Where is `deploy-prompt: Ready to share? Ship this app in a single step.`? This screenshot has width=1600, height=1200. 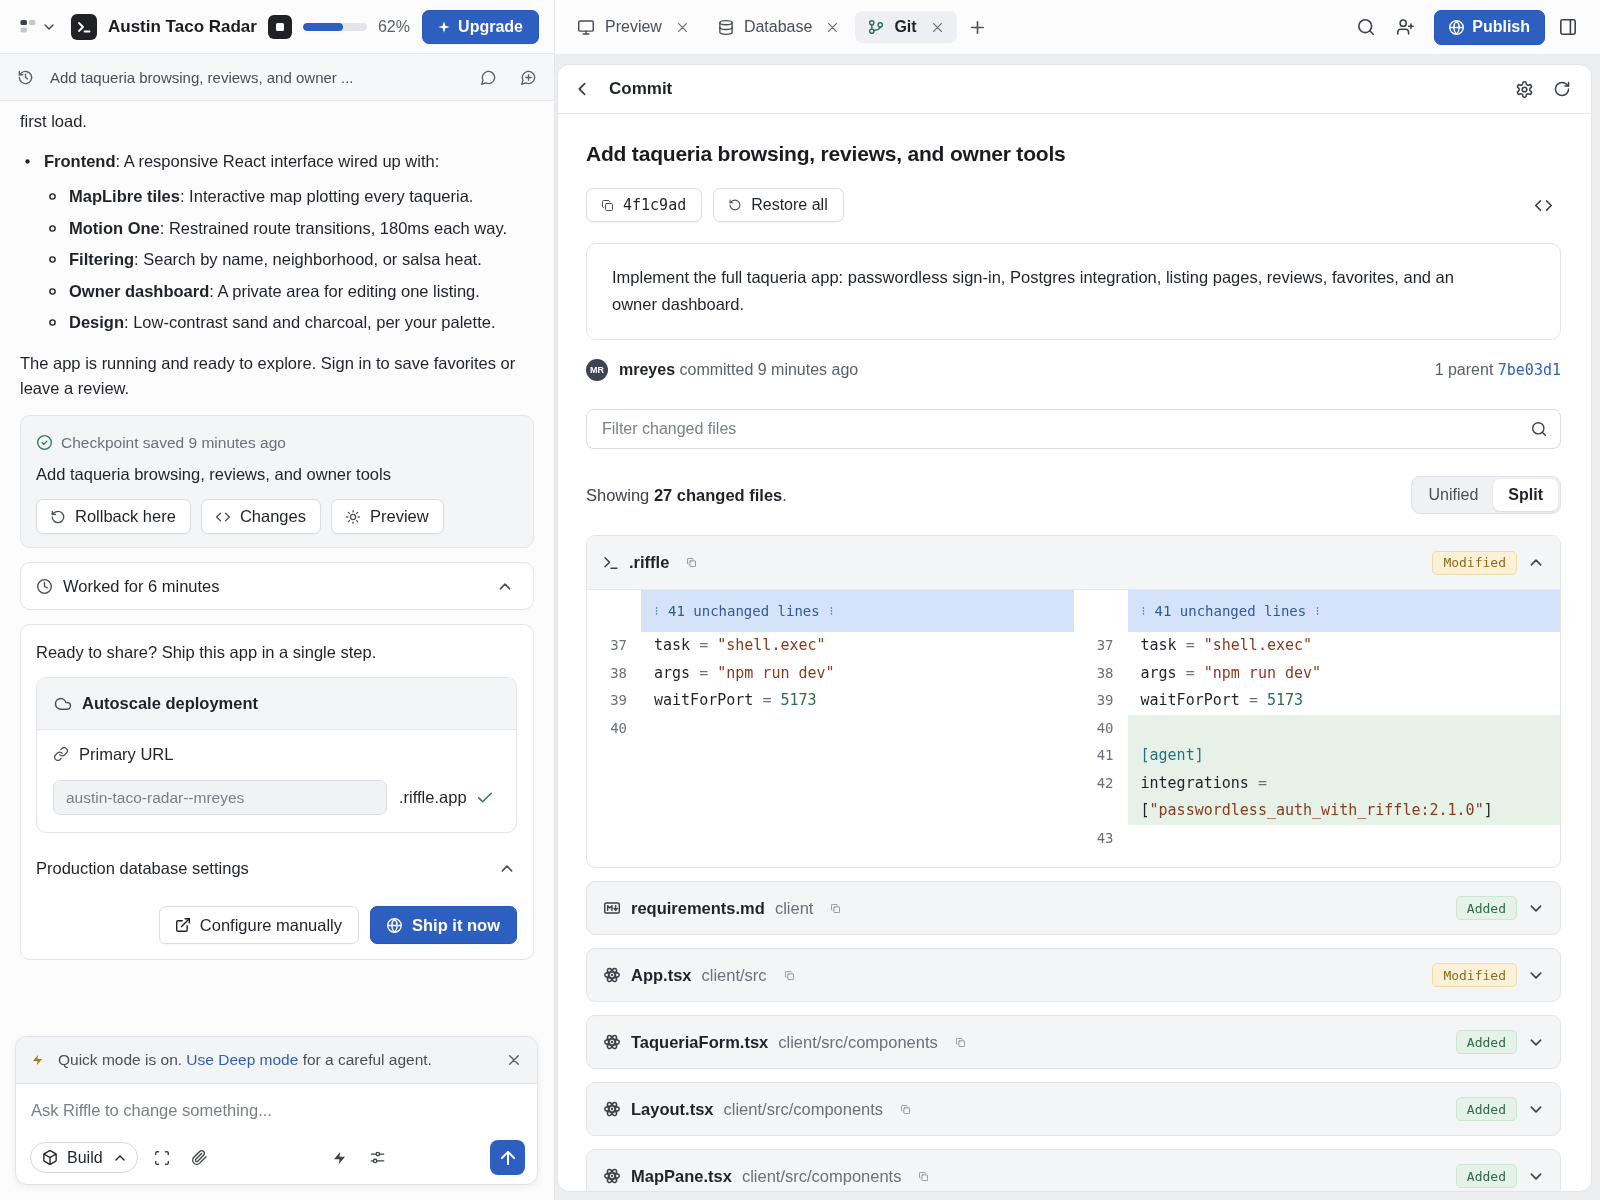 deploy-prompt: Ready to share? Ship this app in a single step. is located at coordinates (207, 652).